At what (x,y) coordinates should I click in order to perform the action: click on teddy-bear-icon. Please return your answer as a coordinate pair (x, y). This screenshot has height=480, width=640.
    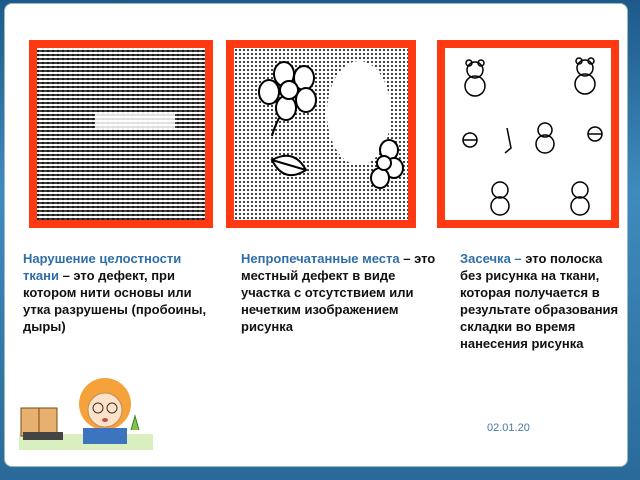
    Looking at the image, I should click on (475, 78).